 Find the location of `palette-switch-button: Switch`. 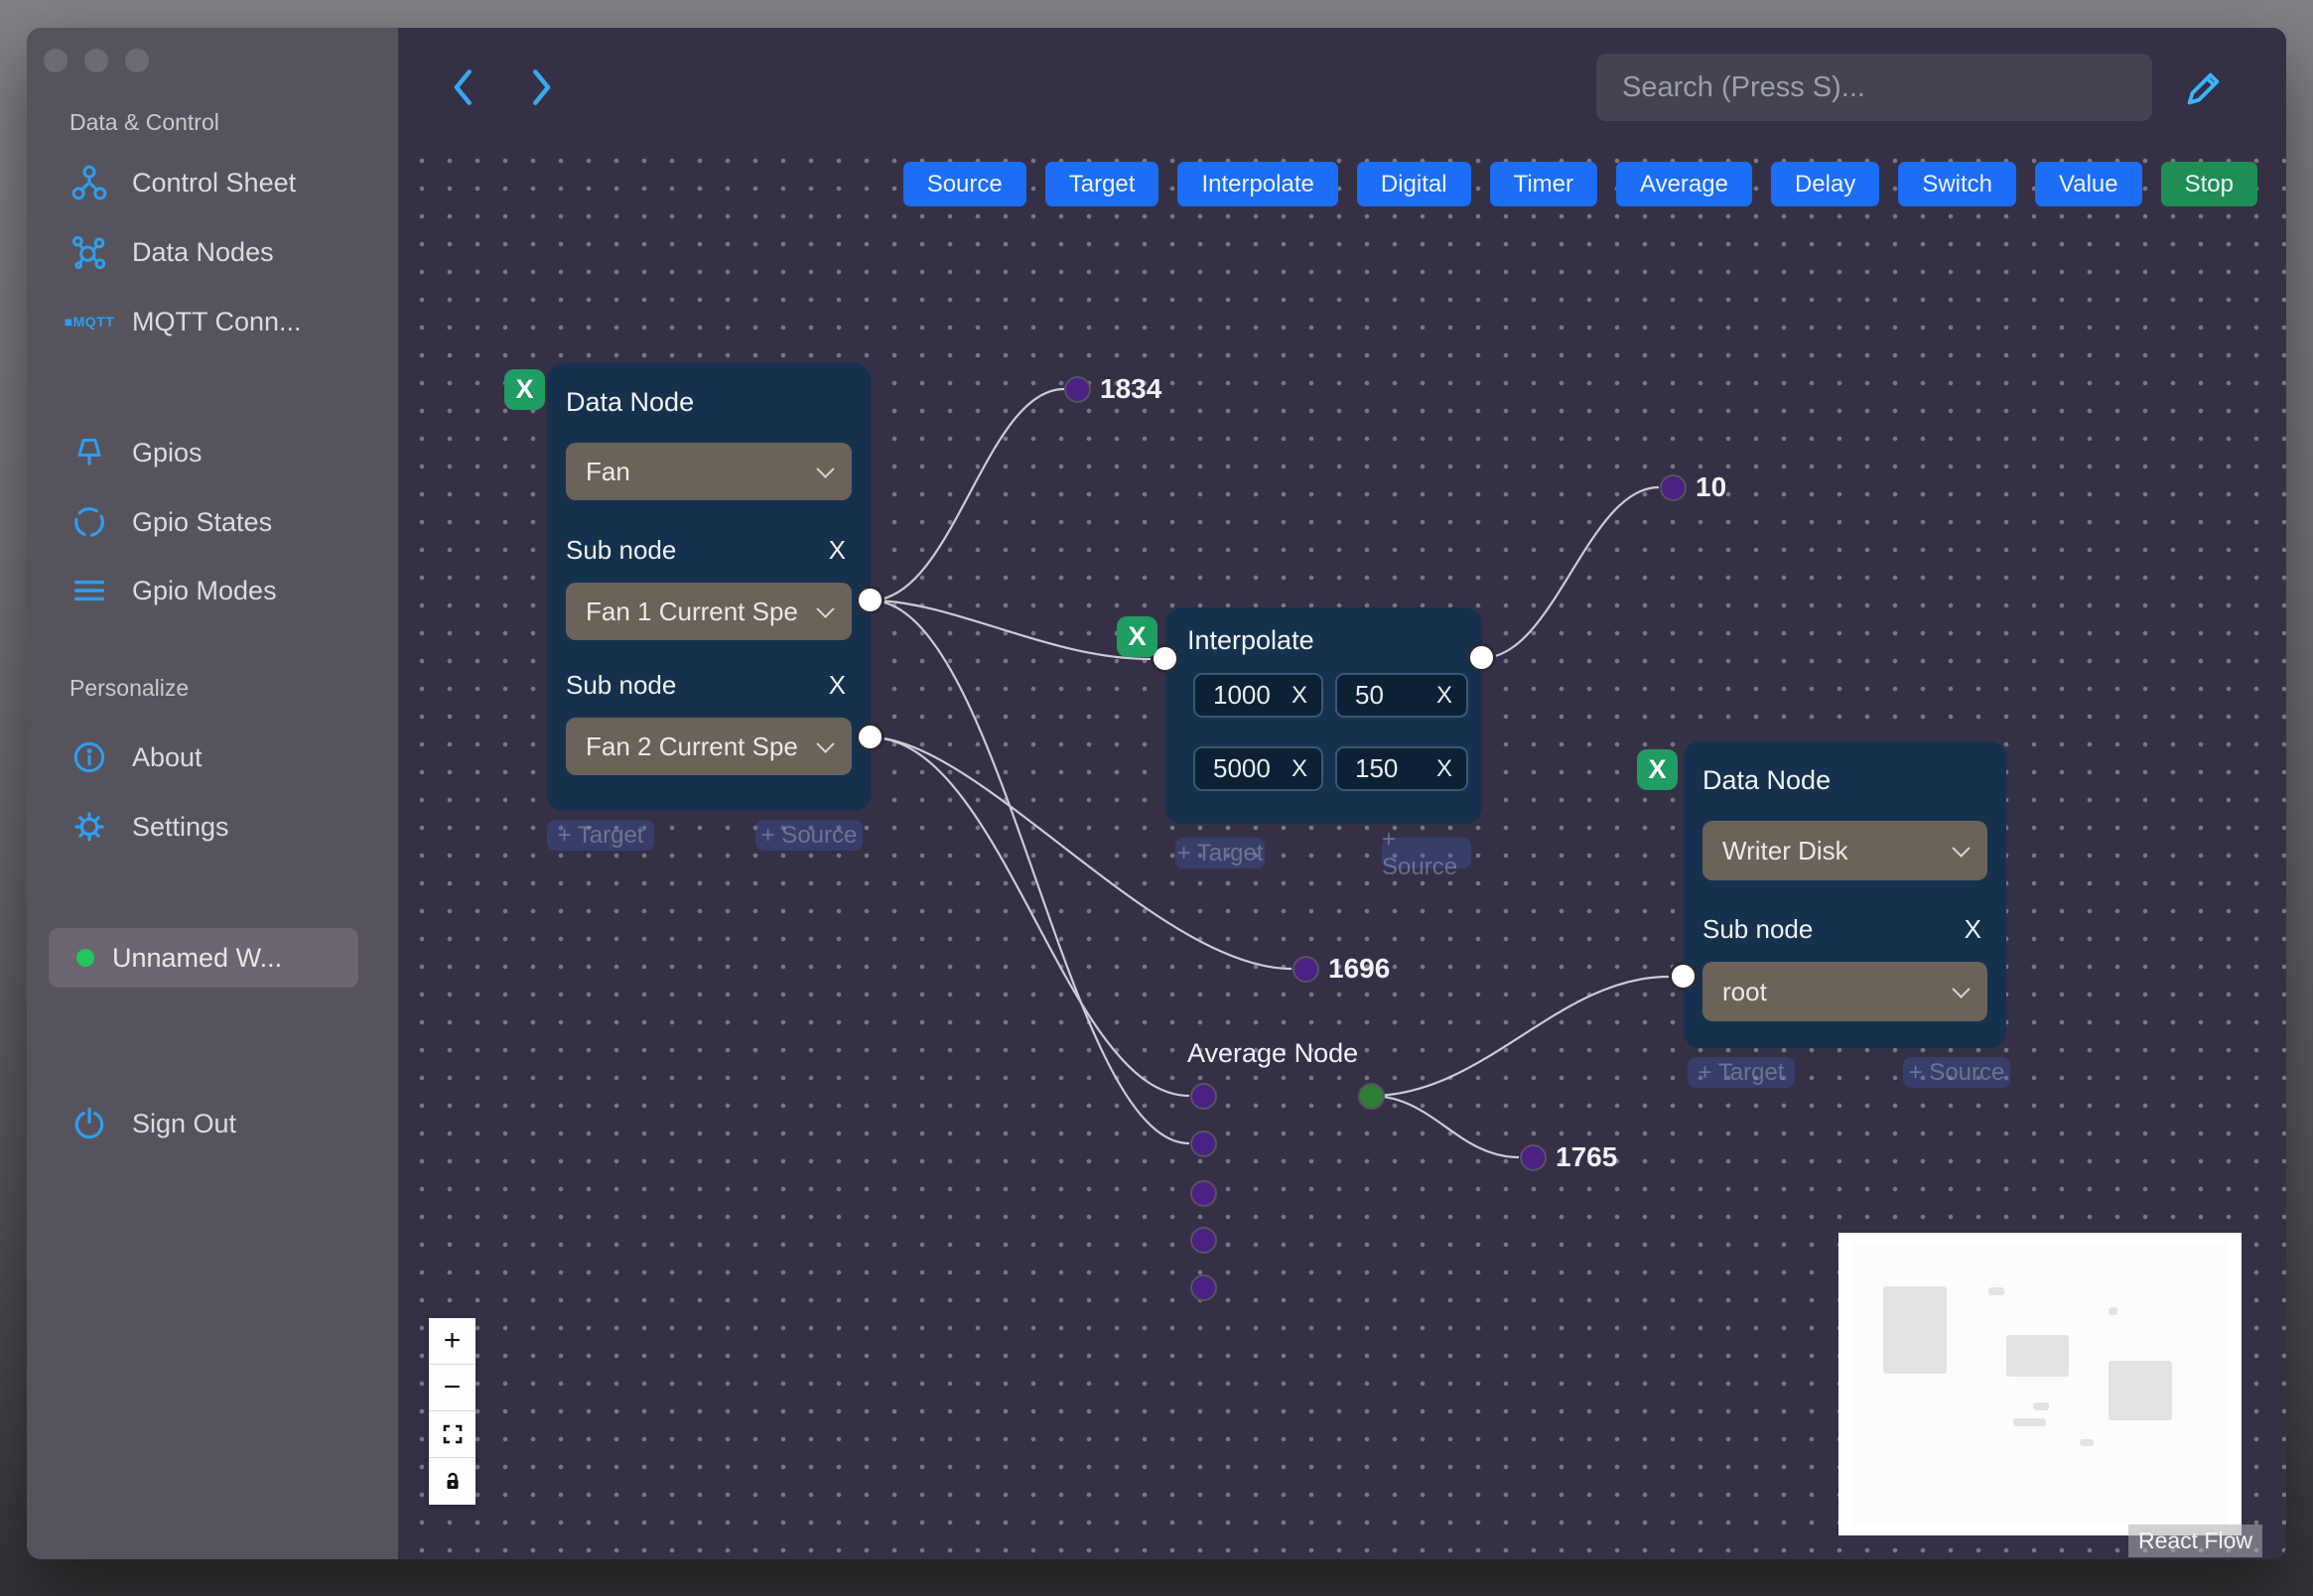

palette-switch-button: Switch is located at coordinates (1957, 184).